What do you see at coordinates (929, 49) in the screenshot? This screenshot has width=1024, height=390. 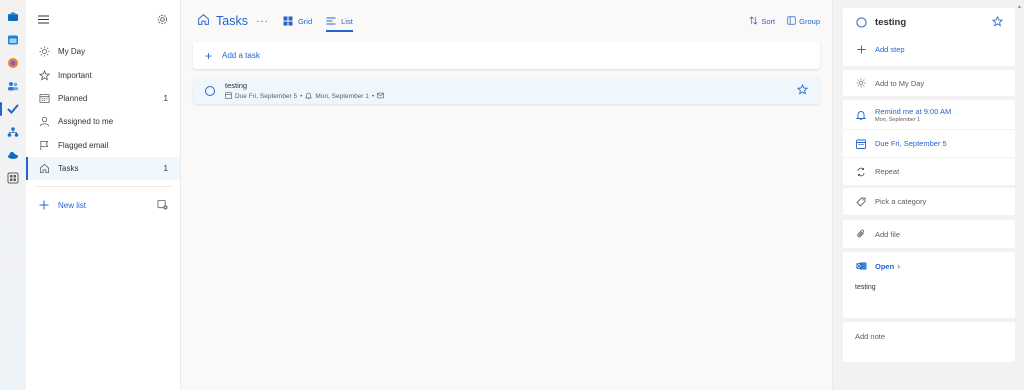 I see `add-step-button: Add step` at bounding box center [929, 49].